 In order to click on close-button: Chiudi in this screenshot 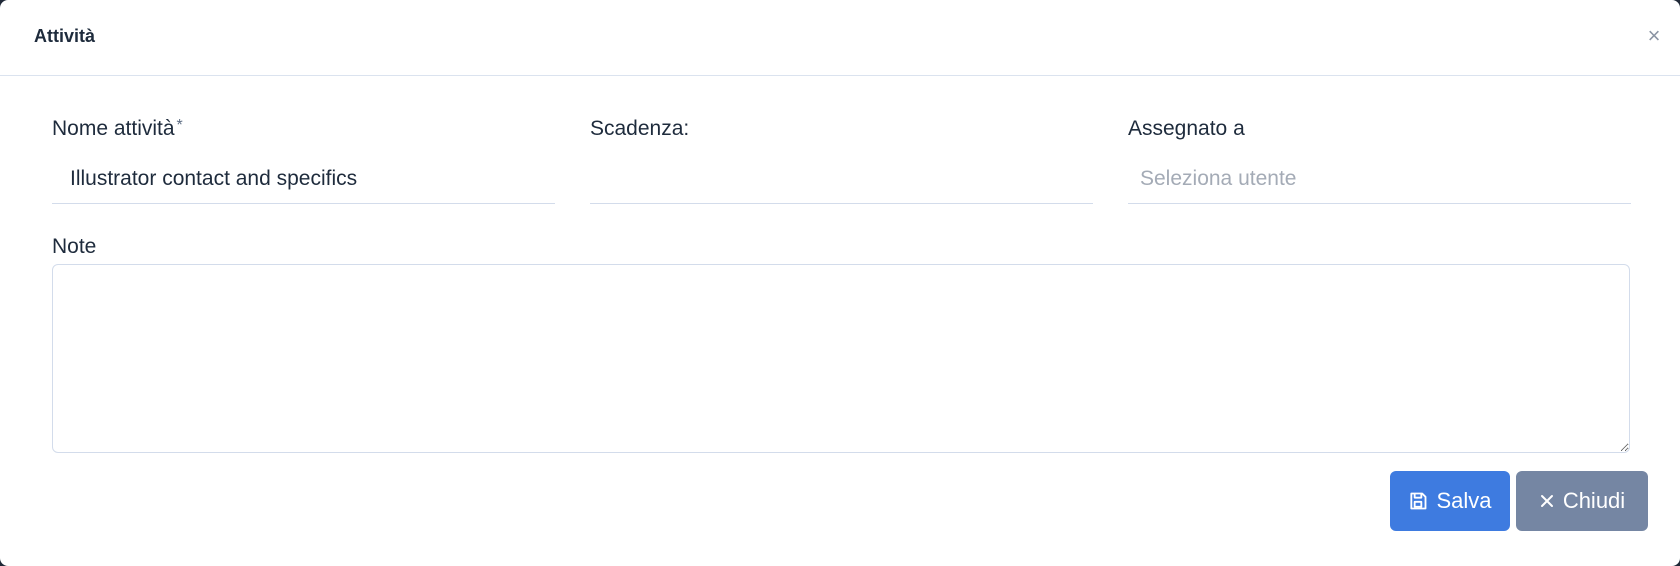, I will do `click(1582, 501)`.